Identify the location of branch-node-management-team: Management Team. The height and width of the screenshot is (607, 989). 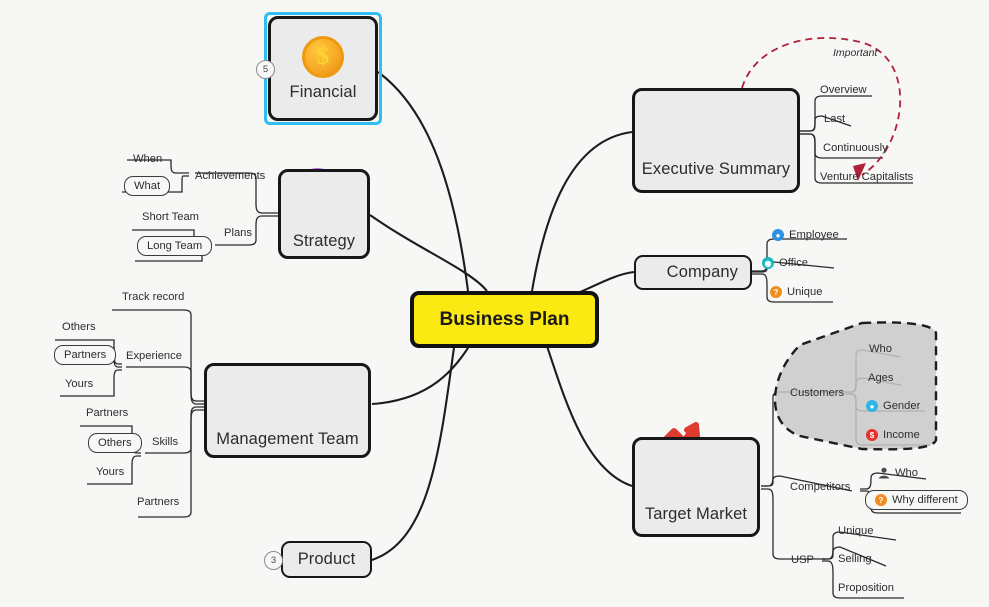
(287, 410).